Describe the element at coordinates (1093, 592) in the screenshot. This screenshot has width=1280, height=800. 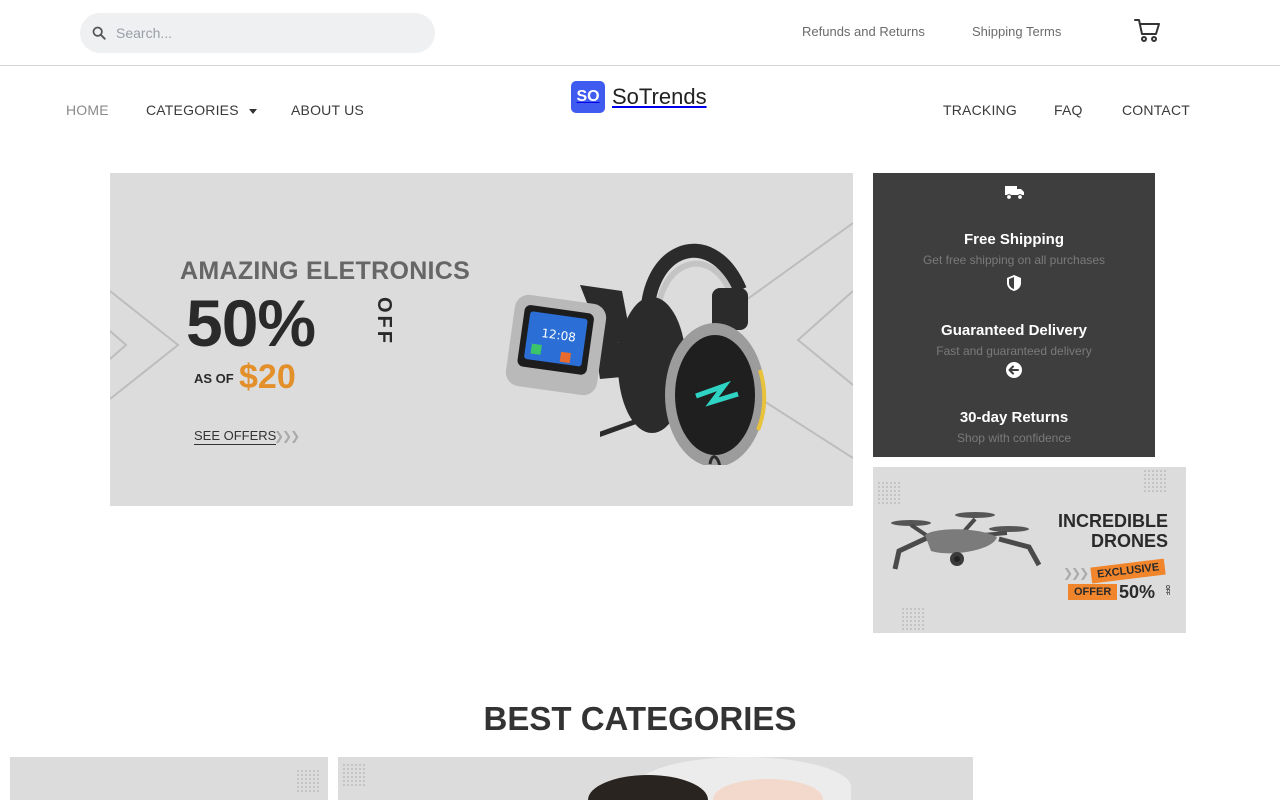
I see `offer-tag: OFFER` at that location.